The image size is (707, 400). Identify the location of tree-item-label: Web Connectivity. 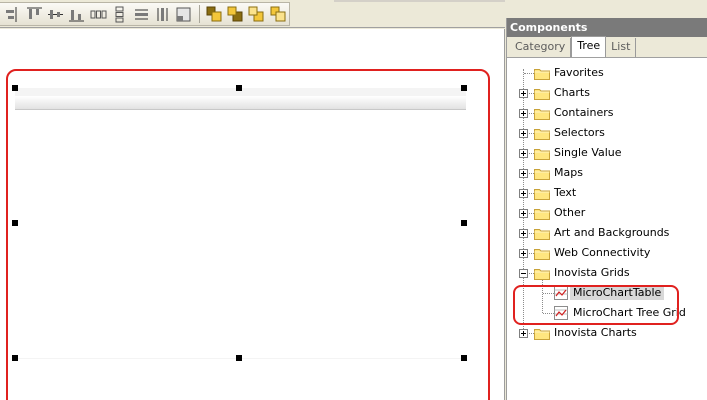
(602, 252).